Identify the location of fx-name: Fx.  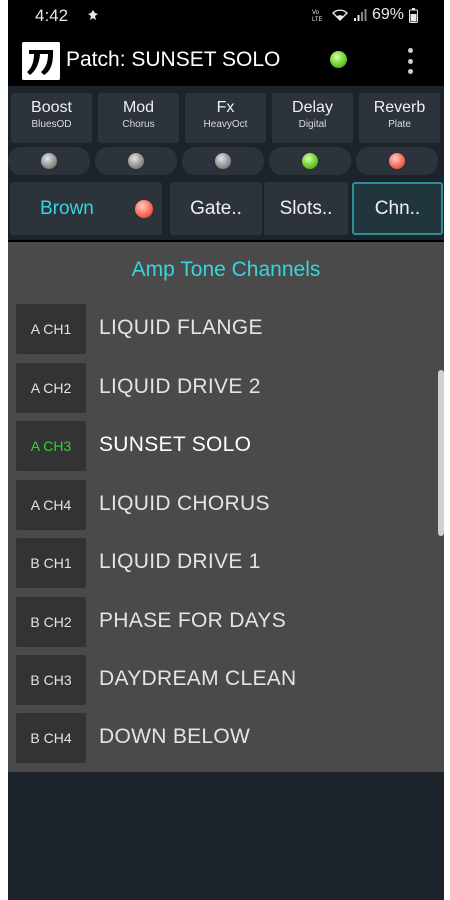
(225, 107).